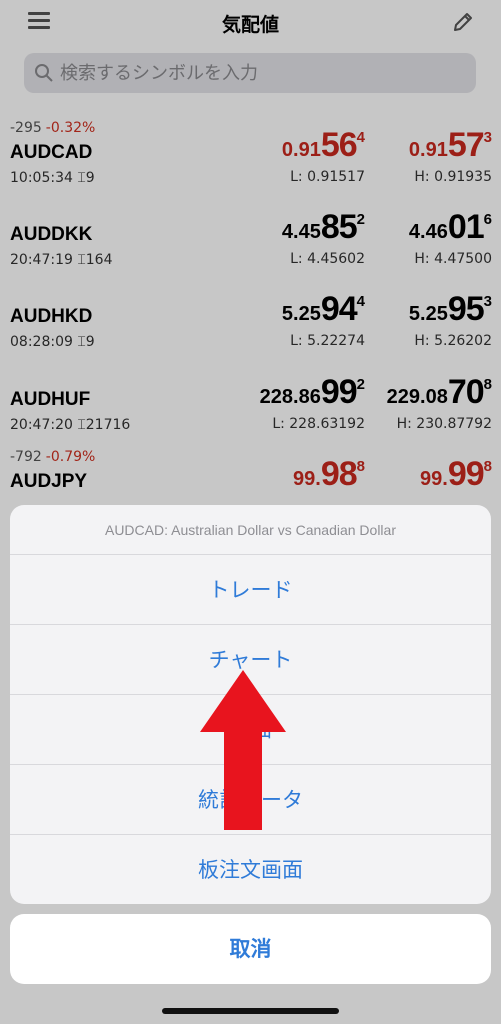 This screenshot has height=1024, width=501. What do you see at coordinates (250, 590) in the screenshot?
I see `trade-action: トレード` at bounding box center [250, 590].